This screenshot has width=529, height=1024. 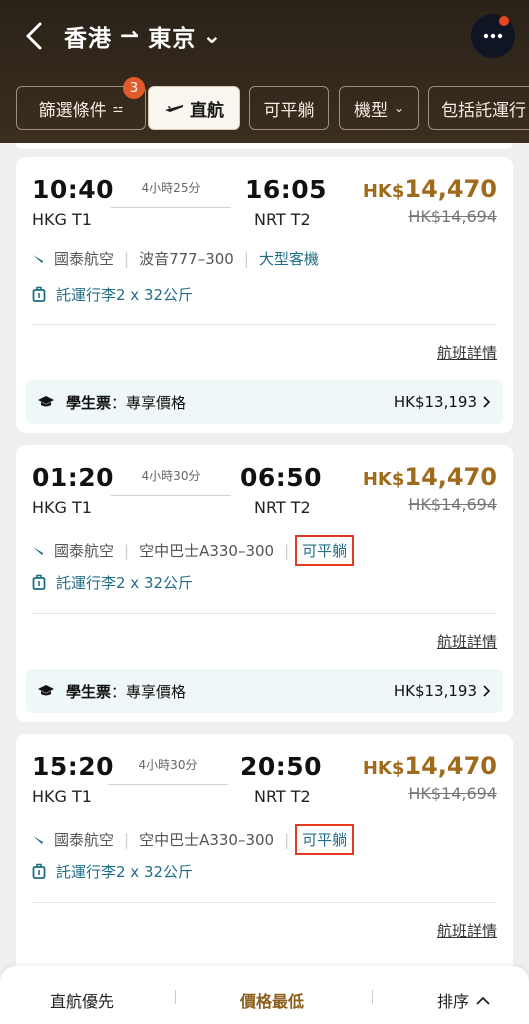 I want to click on filter-count-badge: 3, so click(x=134, y=88).